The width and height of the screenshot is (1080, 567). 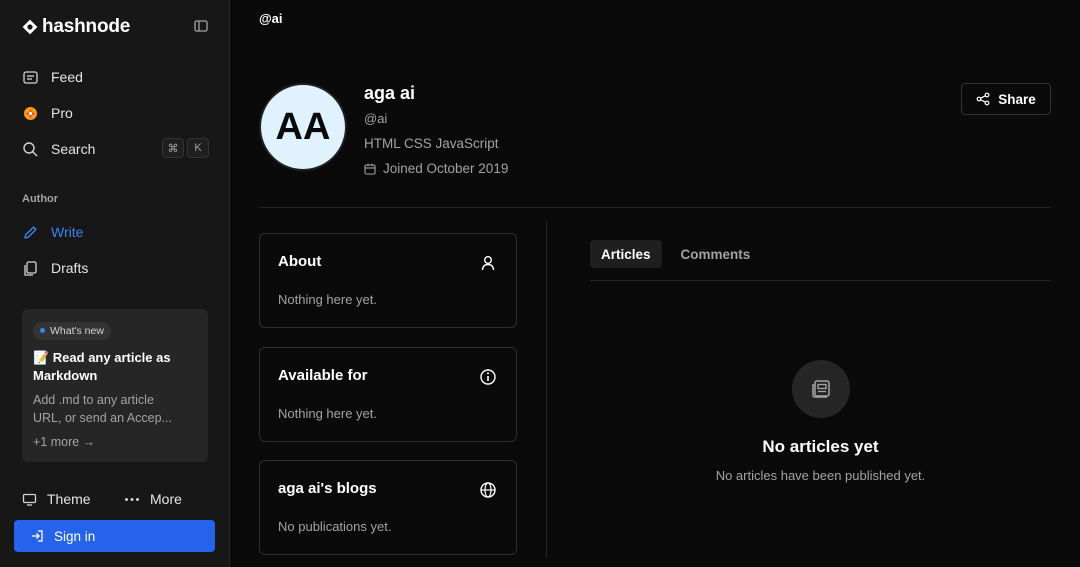 I want to click on tab-articles: Articles, so click(x=626, y=254).